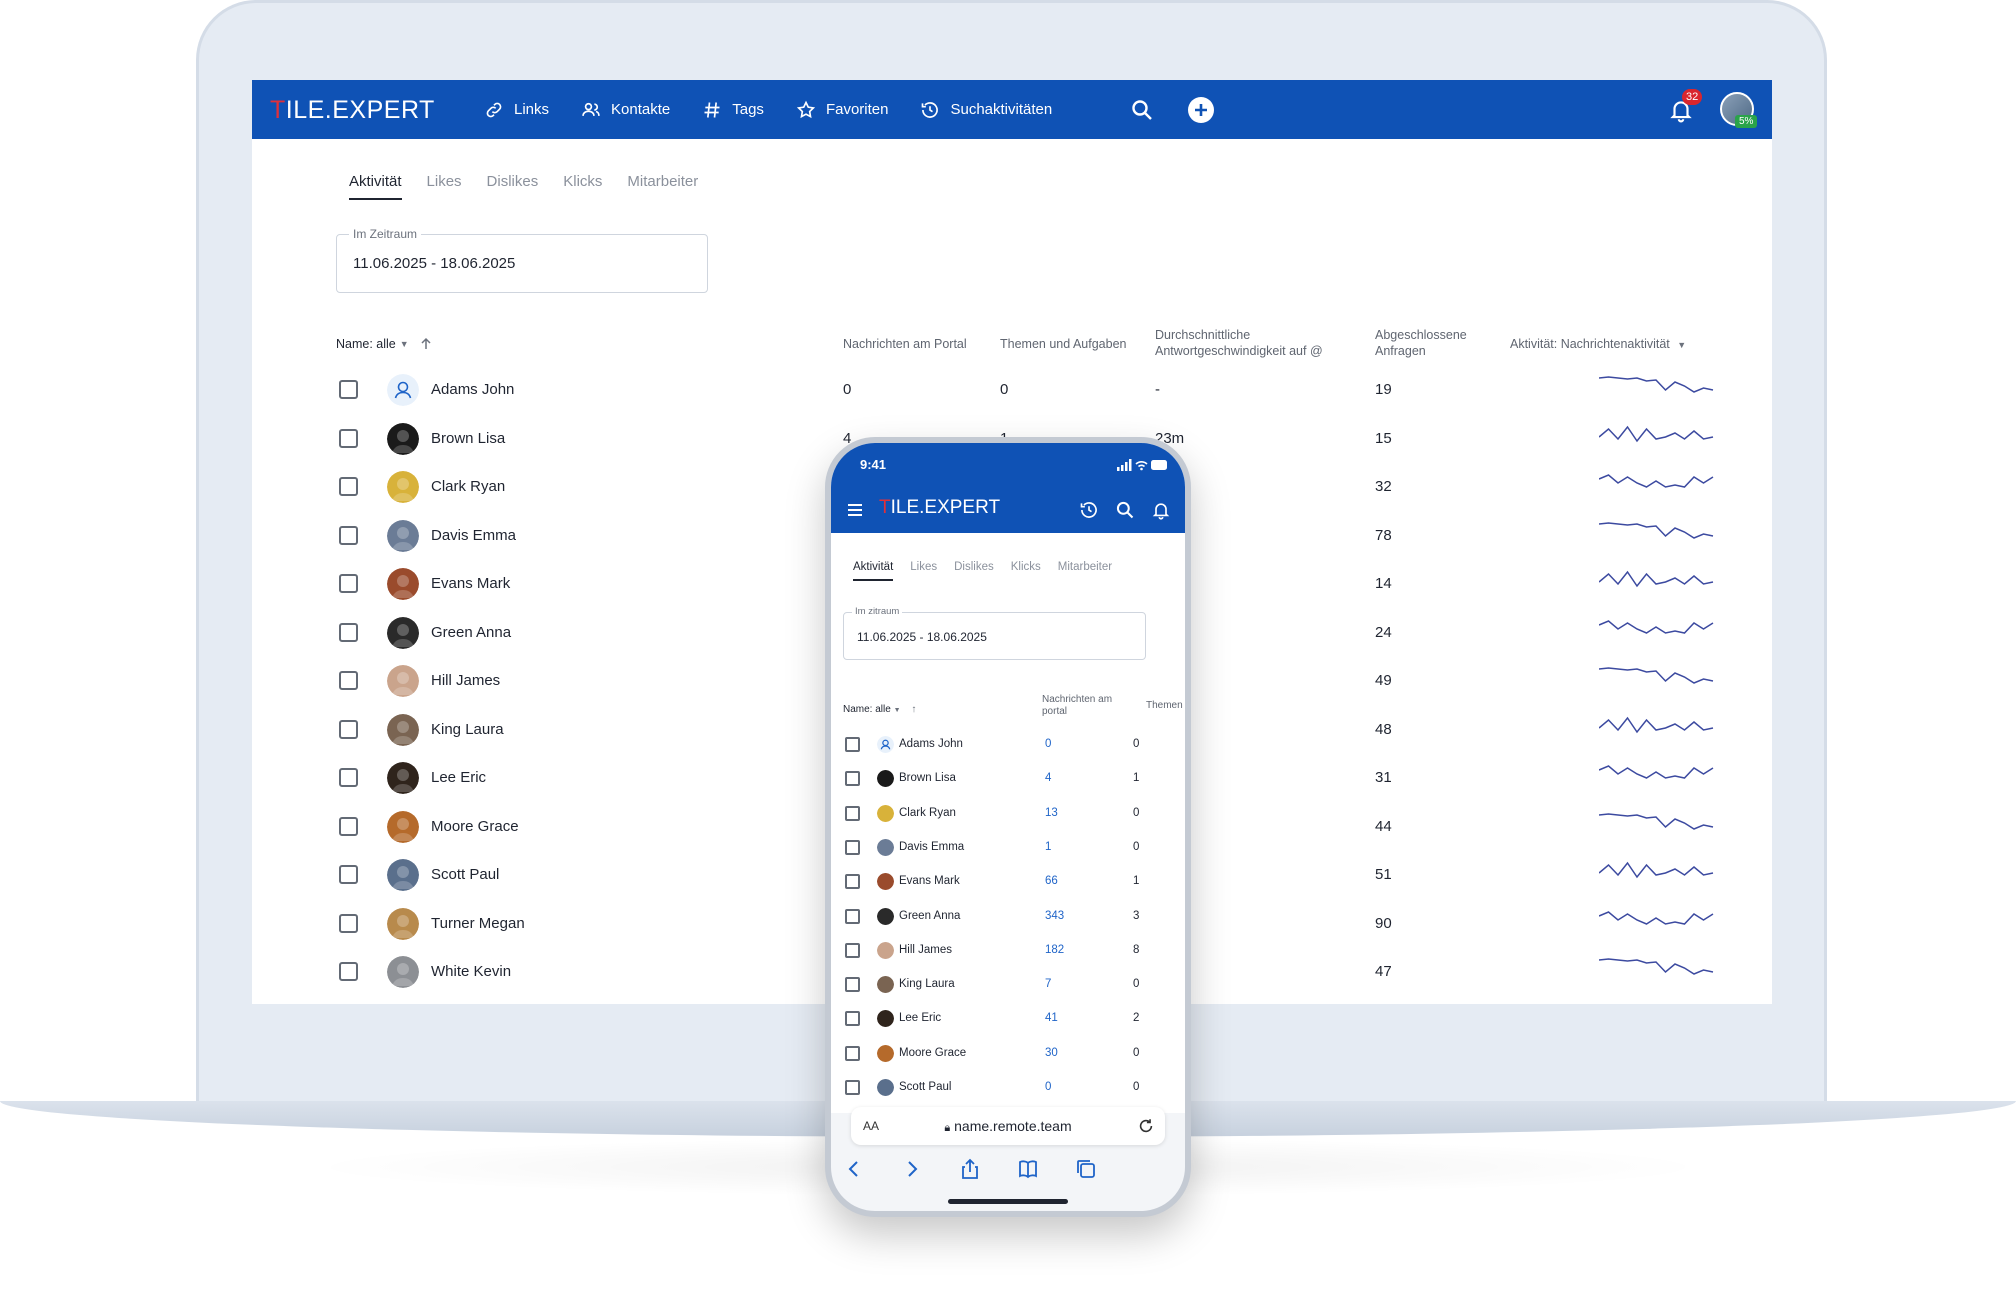  Describe the element at coordinates (970, 1169) in the screenshot. I see `share-icon` at that location.